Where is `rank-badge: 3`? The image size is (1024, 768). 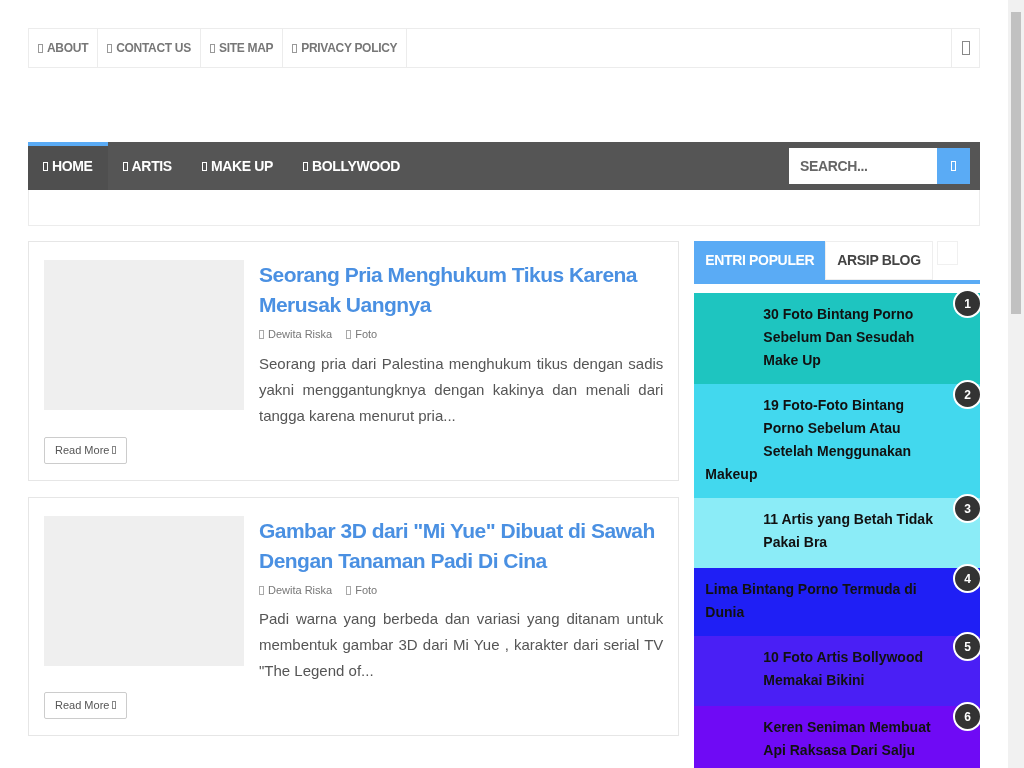 rank-badge: 3 is located at coordinates (967, 508).